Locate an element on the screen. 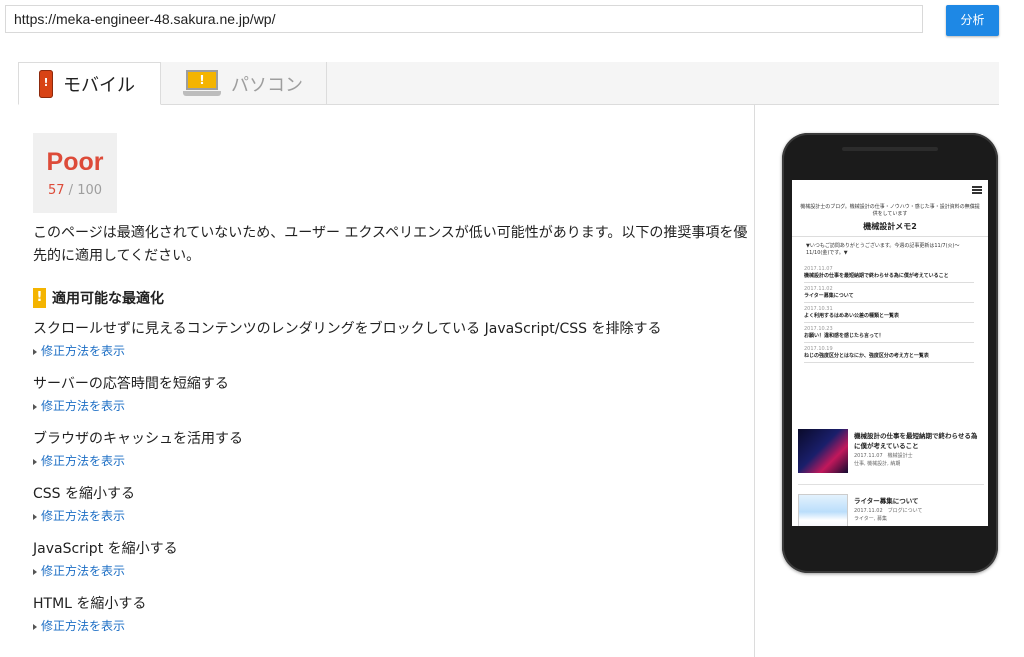 Image resolution: width=1024 pixels, height=657 pixels. preview-news-item: 2017.11.07 機械設計の仕事を最短納期で終わらせる為に僕が考えていること is located at coordinates (889, 273).